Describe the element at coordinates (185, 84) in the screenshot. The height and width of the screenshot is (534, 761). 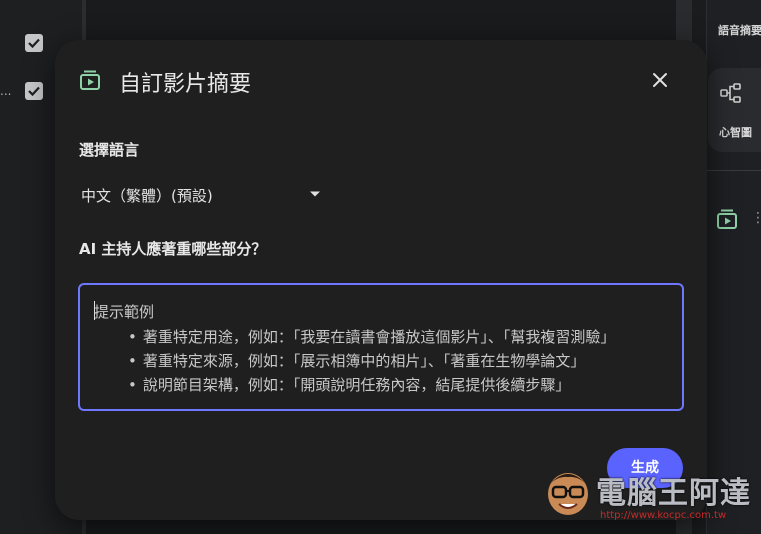
I see `dialog-title: 自訂影片摘要` at that location.